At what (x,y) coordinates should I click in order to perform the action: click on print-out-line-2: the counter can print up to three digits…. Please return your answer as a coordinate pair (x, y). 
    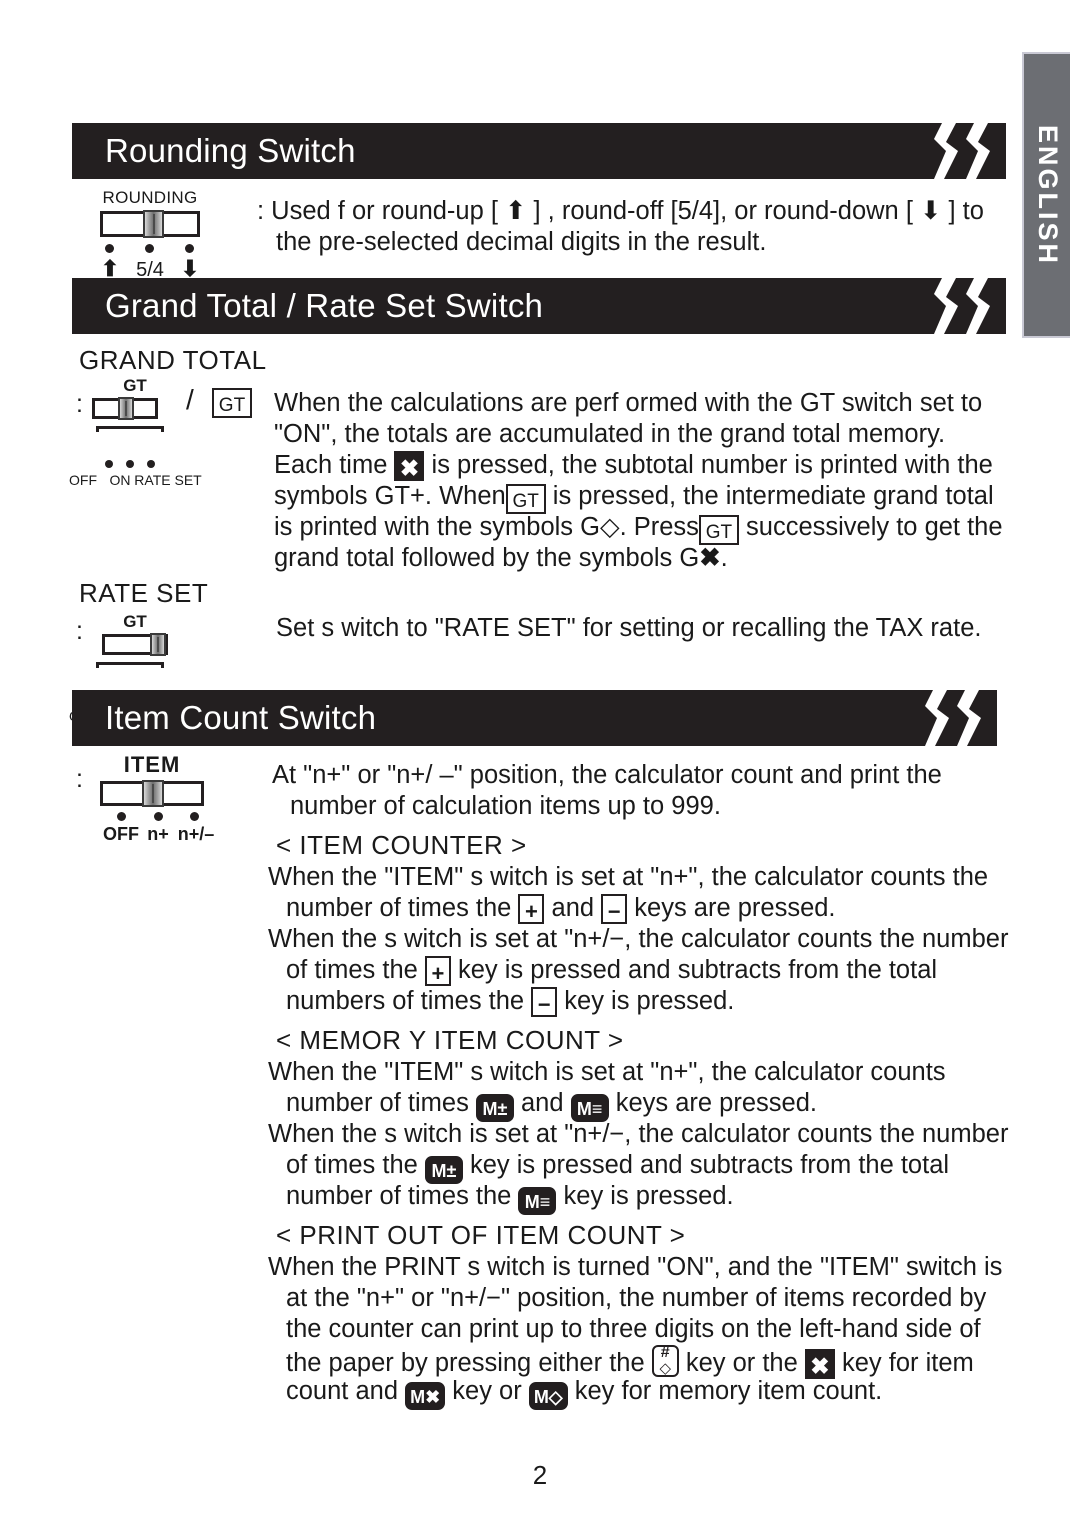
    Looking at the image, I should click on (633, 1329).